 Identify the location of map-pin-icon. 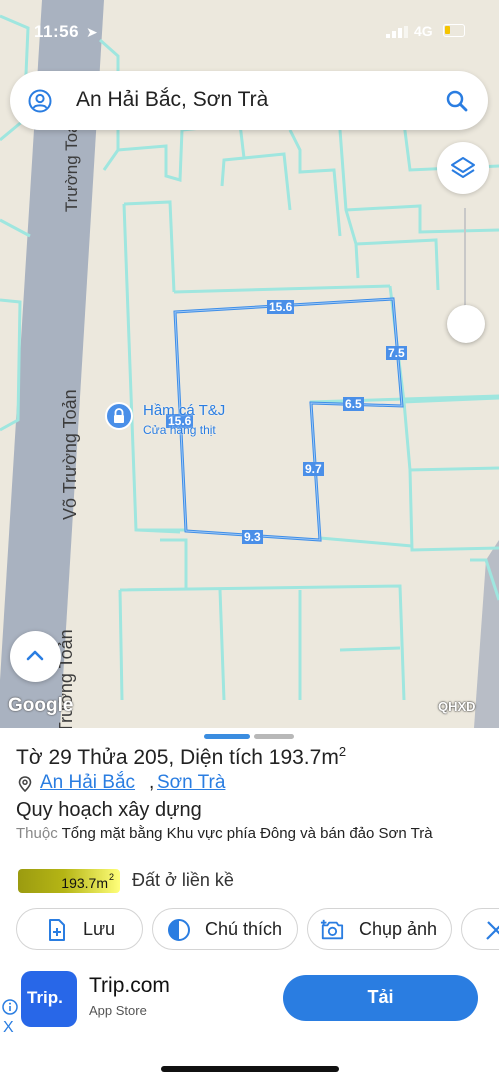
(25, 784).